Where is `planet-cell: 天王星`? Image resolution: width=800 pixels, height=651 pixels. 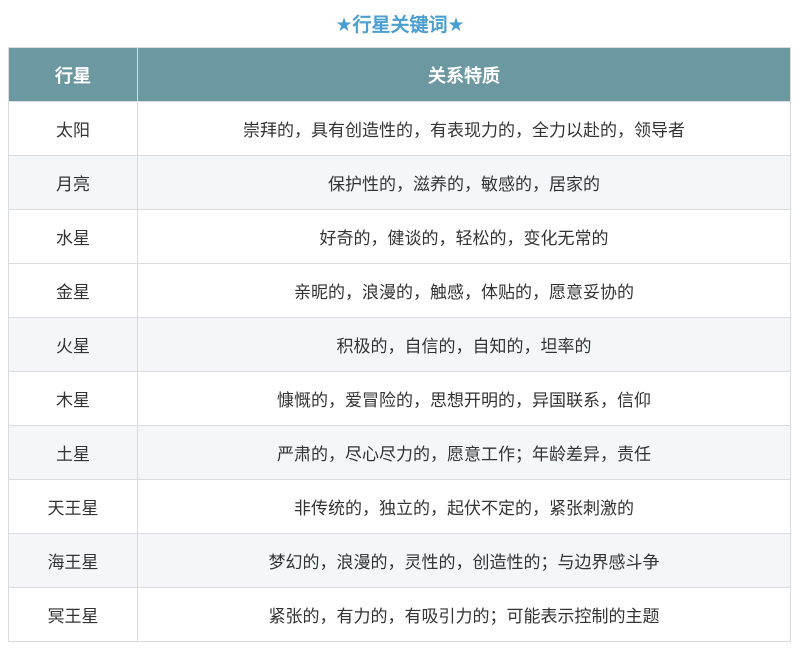 planet-cell: 天王星 is located at coordinates (73, 506).